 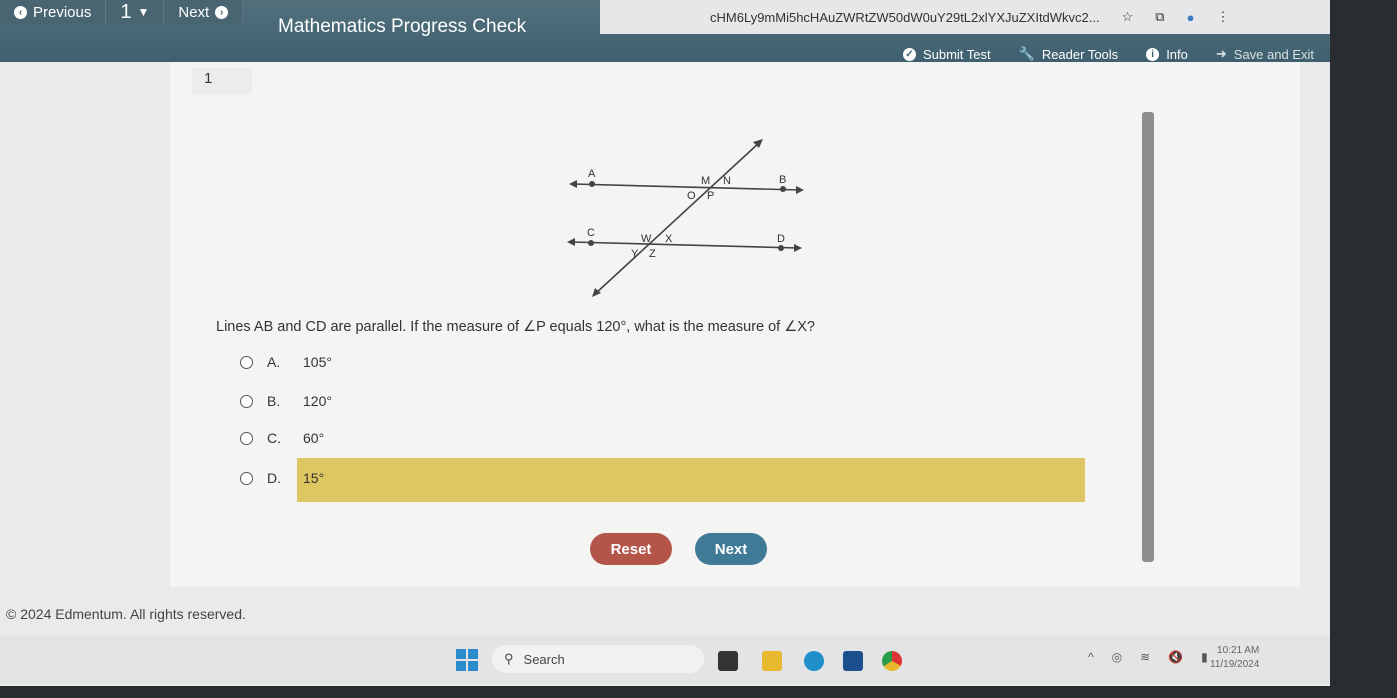 What do you see at coordinates (781, 239) in the screenshot?
I see `label-D: D` at bounding box center [781, 239].